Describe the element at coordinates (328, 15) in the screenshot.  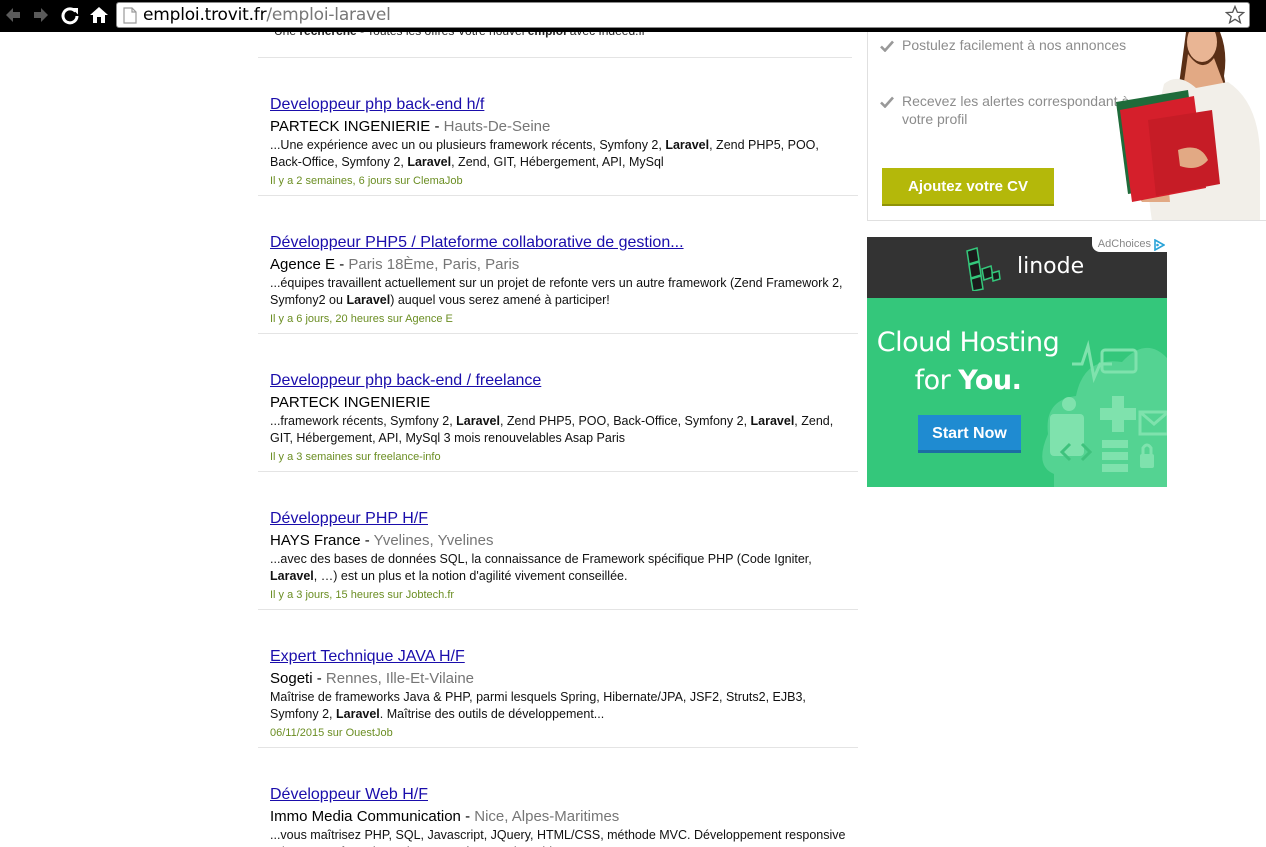
I see `url-path: /emploi-laravel` at that location.